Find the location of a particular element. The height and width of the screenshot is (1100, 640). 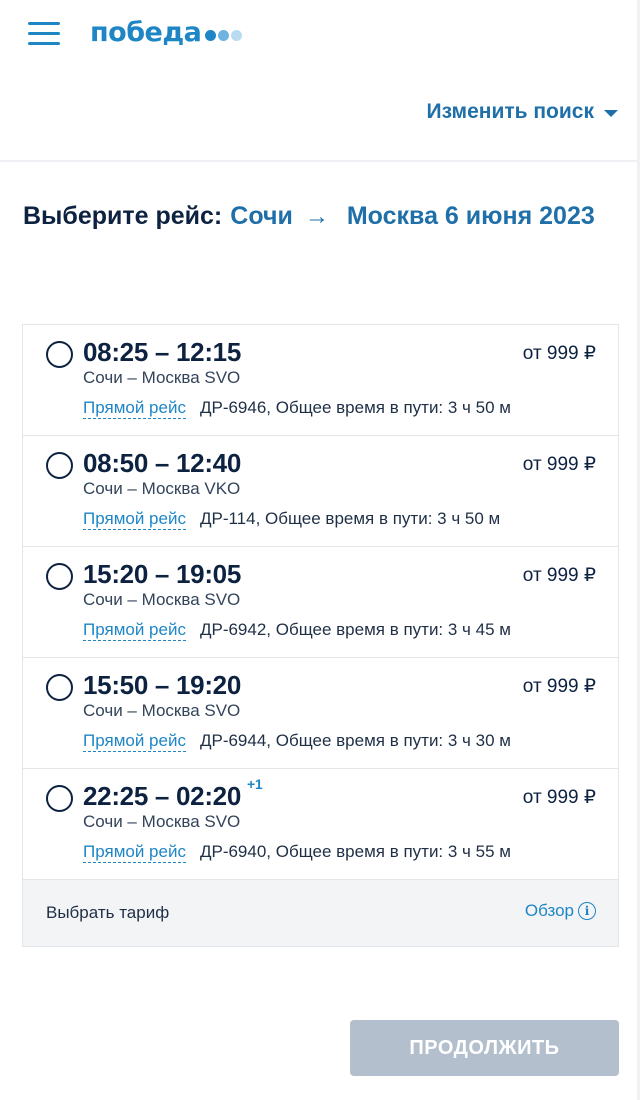

flight-times: 08:25 – 12:15 is located at coordinates (165, 352).